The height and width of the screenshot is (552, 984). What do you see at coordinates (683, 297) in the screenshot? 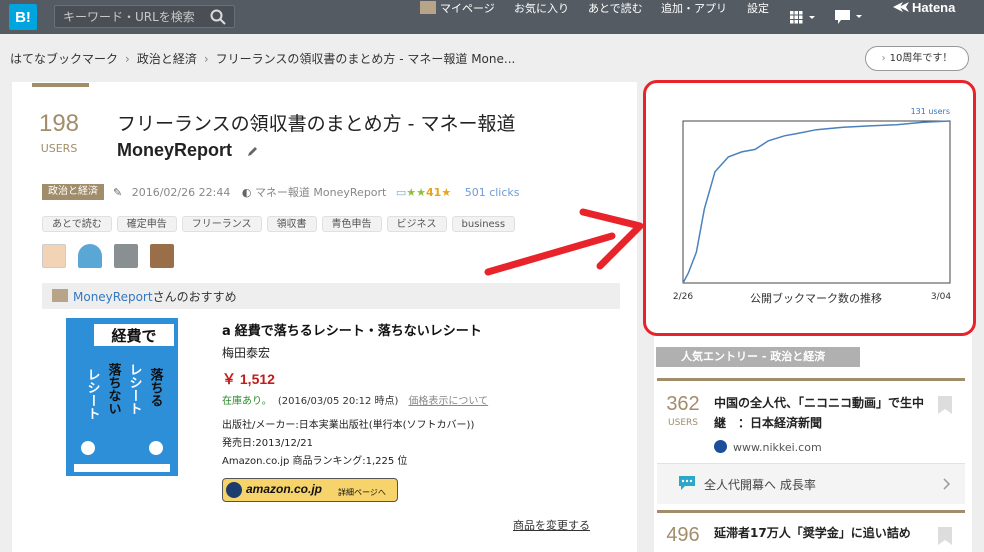
I see `chart-x-start-label: 2/26` at bounding box center [683, 297].